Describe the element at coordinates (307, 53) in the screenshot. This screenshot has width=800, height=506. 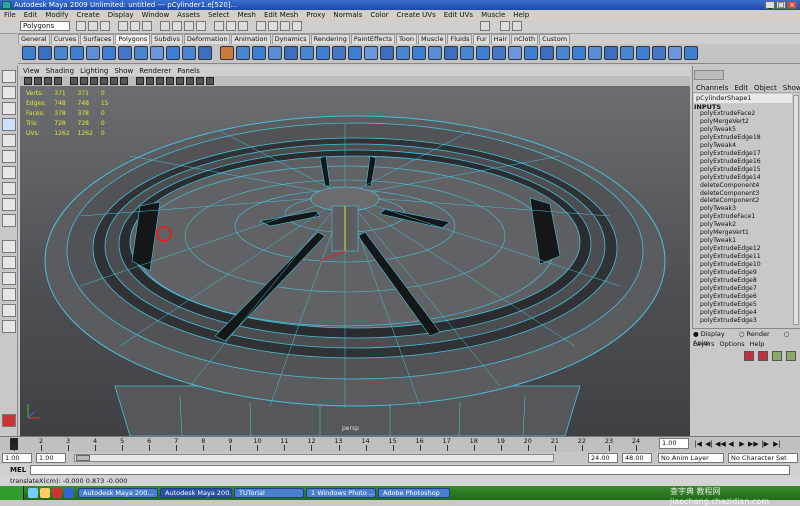
I see `boolean-difference-icon` at that location.